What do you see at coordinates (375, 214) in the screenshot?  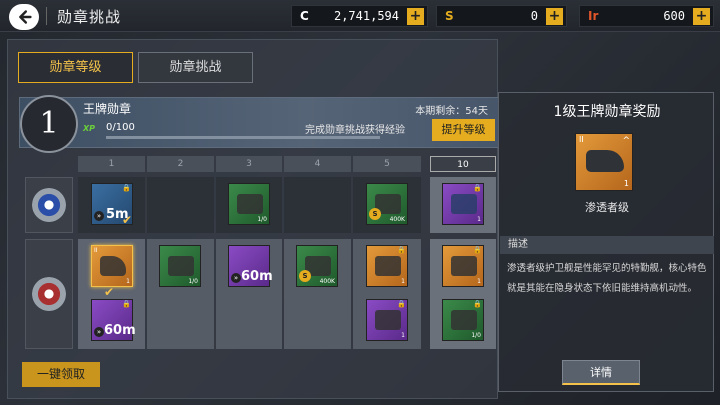 I see `coin-icon: S` at bounding box center [375, 214].